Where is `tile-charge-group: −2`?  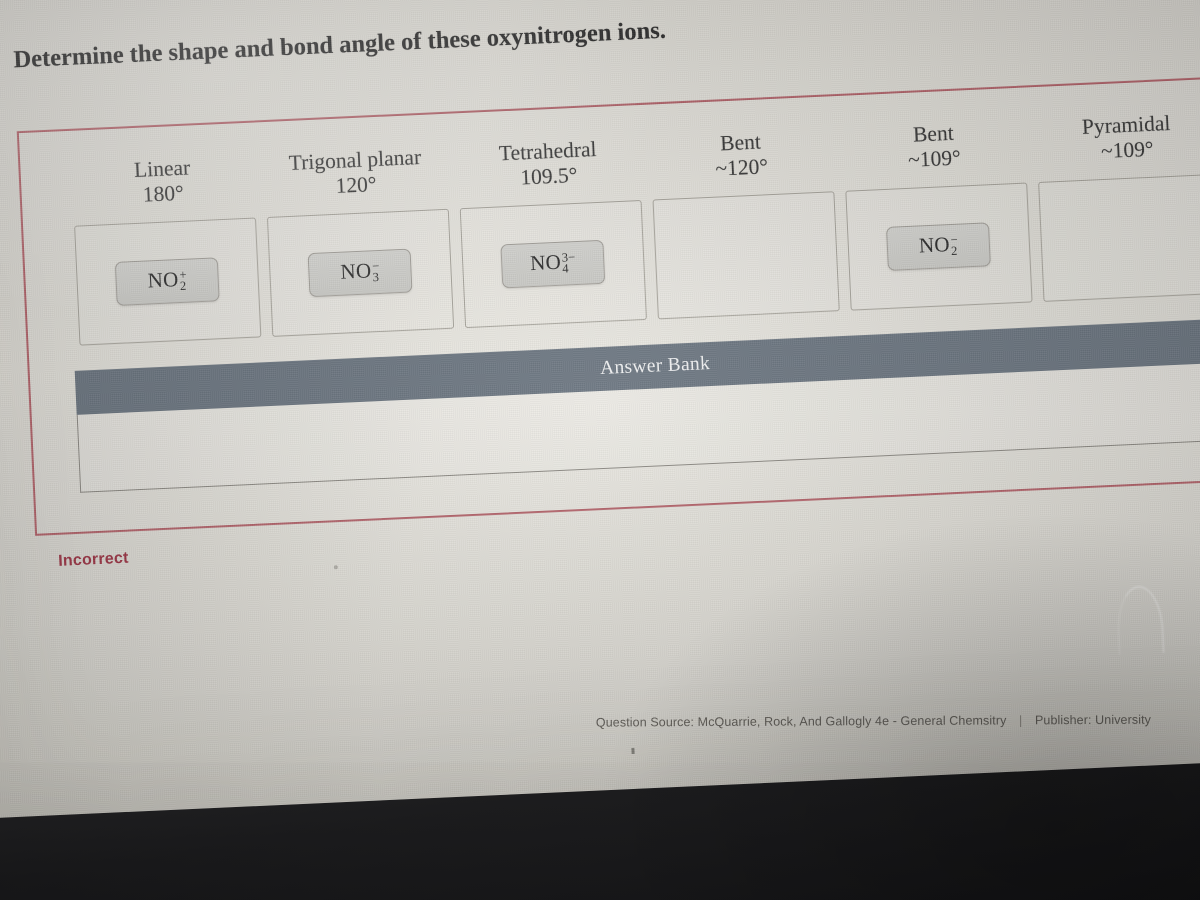 tile-charge-group: −2 is located at coordinates (954, 246).